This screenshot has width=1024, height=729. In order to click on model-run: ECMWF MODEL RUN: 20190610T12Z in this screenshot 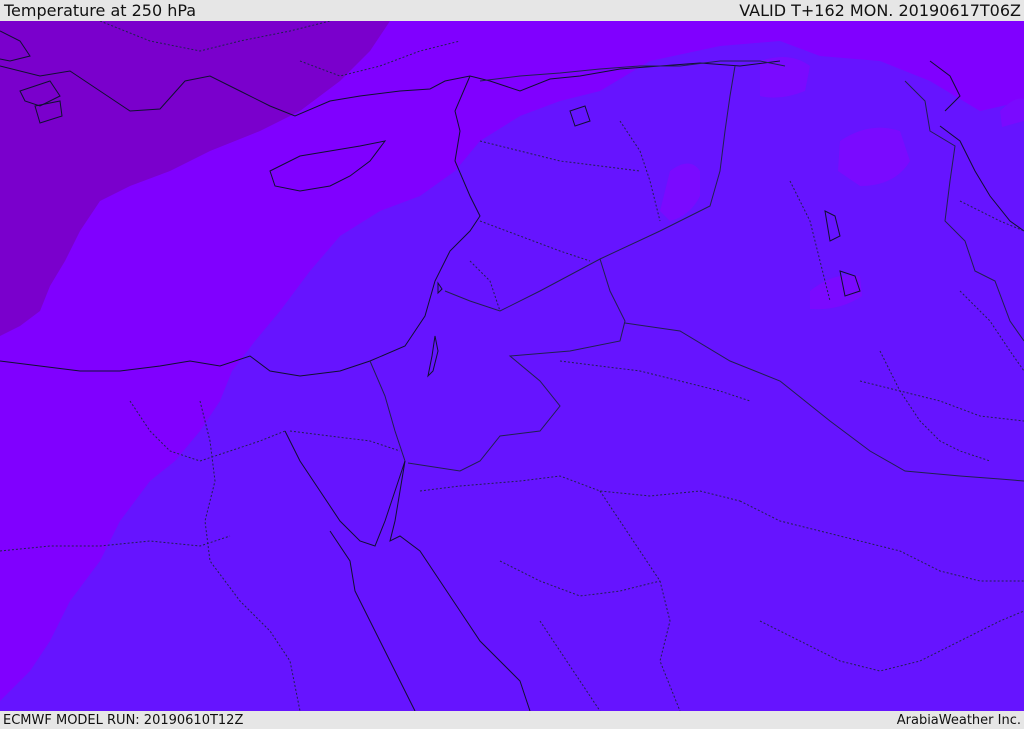, I will do `click(123, 720)`.